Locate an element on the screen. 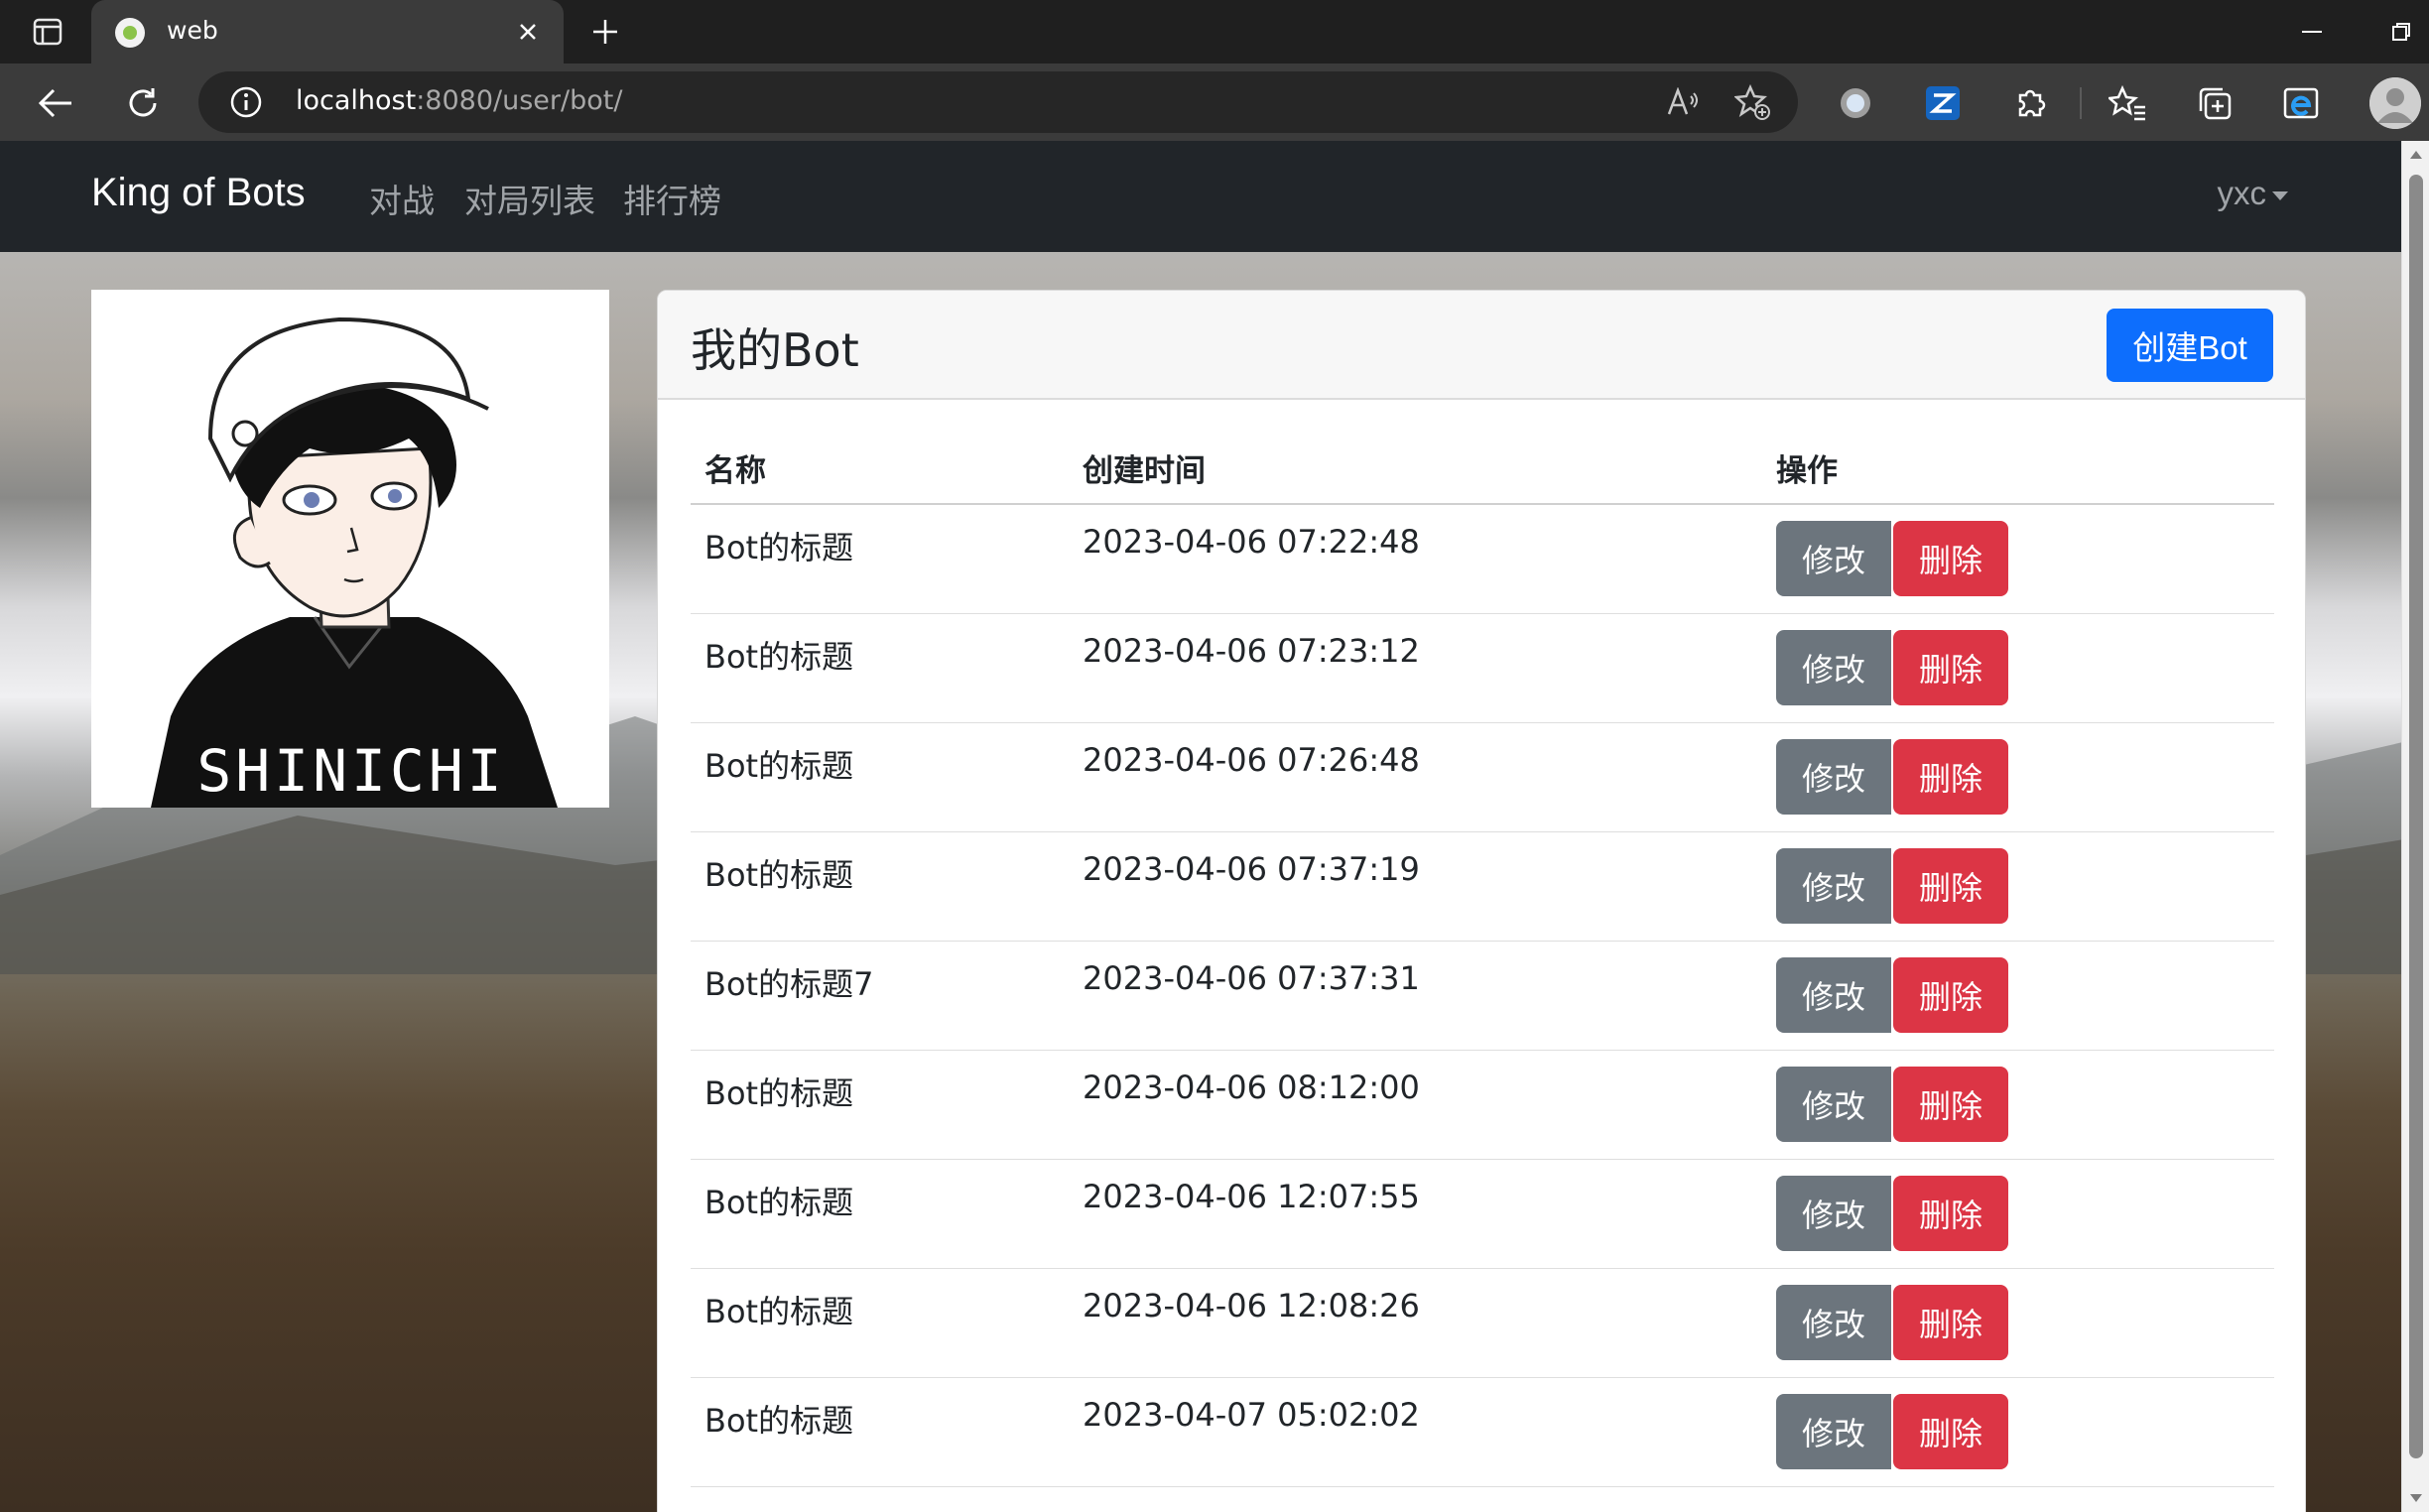  bot-created-time: 2023-04-06 12:08:26 is located at coordinates (1251, 1305).